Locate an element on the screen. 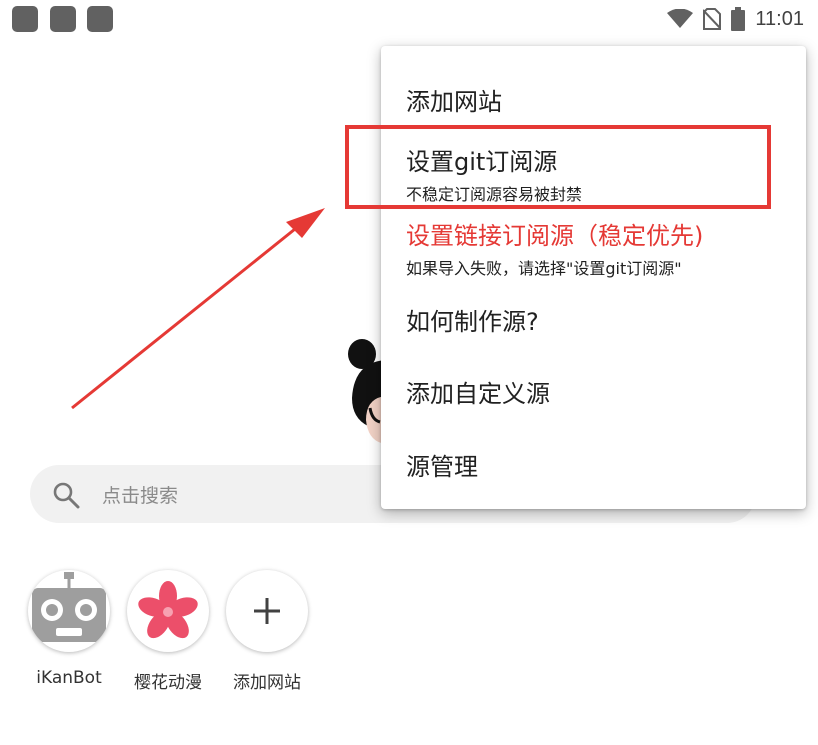 The image size is (818, 745). menu-item-subtitle: 如果导入失败，请选择"设置git订阅源" is located at coordinates (544, 268).